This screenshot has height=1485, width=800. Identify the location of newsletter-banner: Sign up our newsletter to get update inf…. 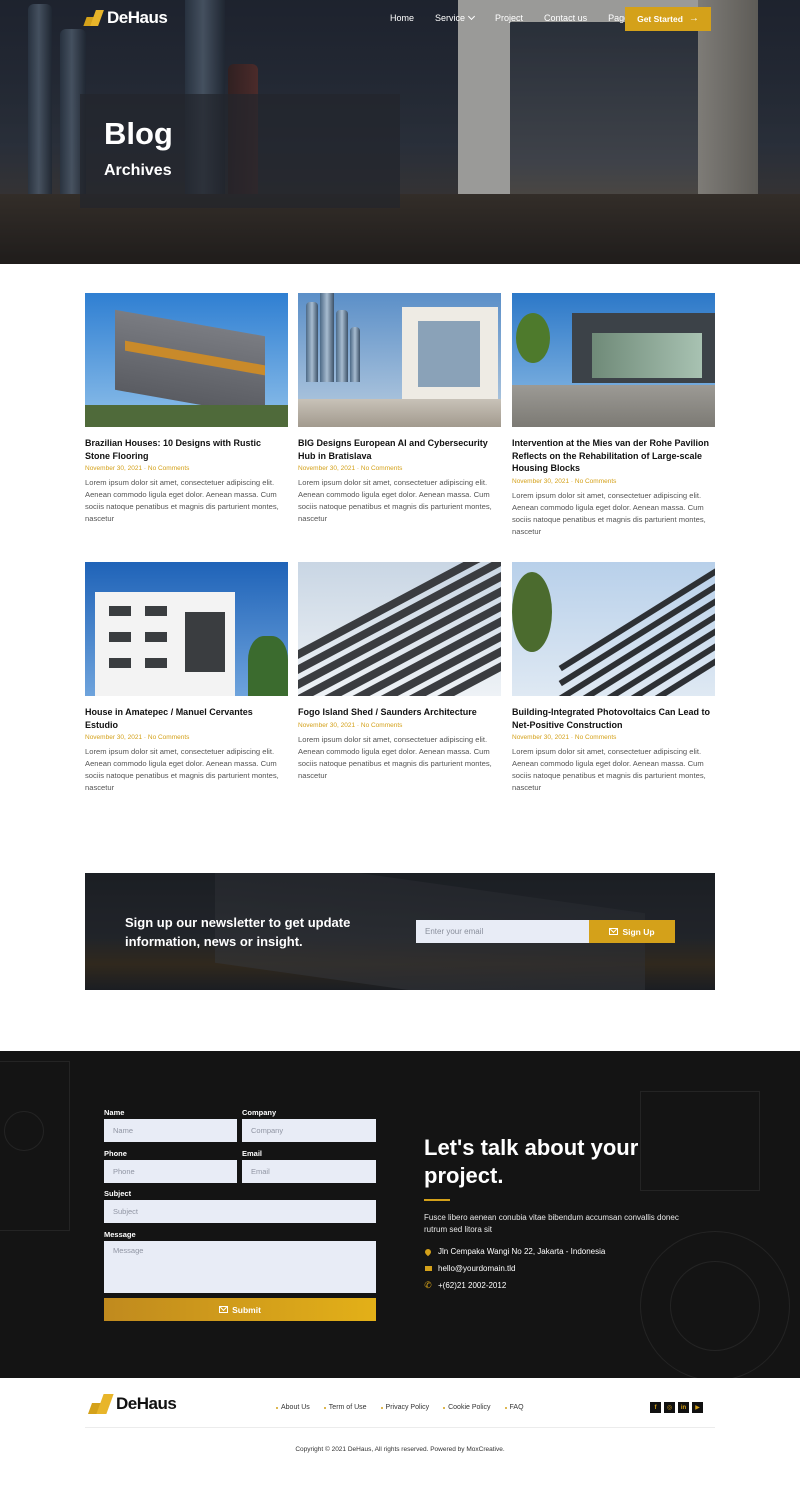
(400, 931).